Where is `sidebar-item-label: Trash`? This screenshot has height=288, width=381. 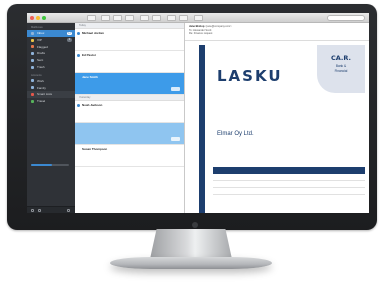
sidebar-item-label: Trash is located at coordinates (41, 66).